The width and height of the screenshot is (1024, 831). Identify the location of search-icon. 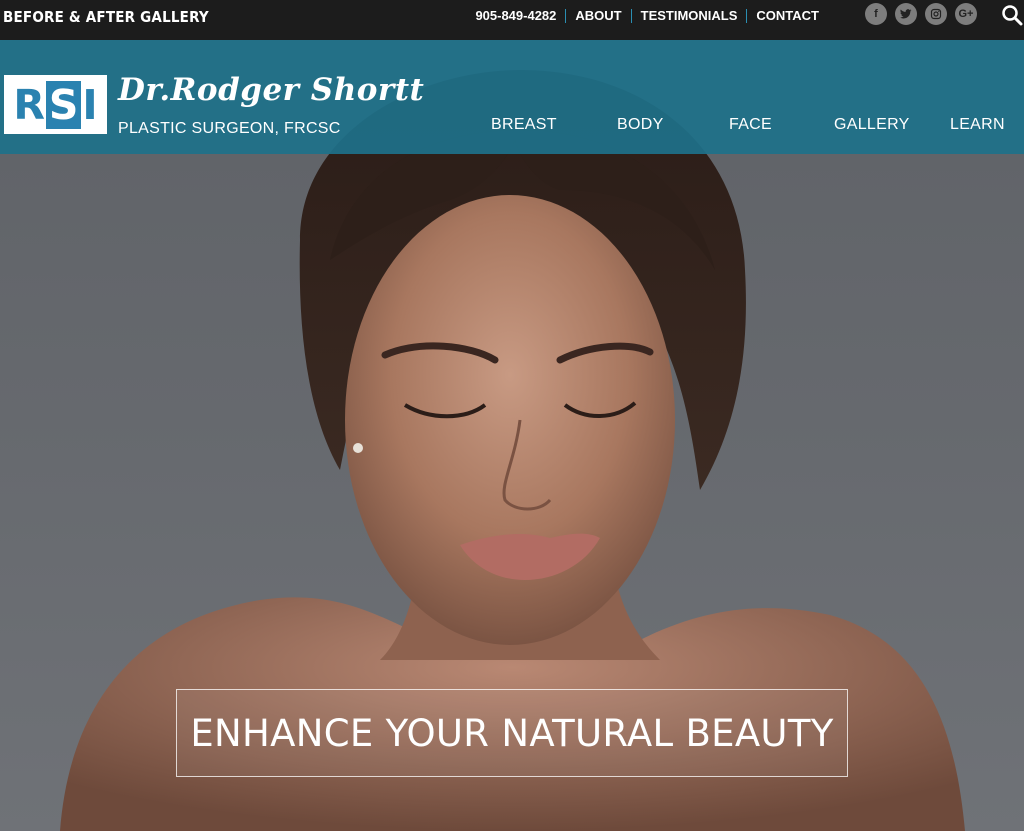
(1012, 15).